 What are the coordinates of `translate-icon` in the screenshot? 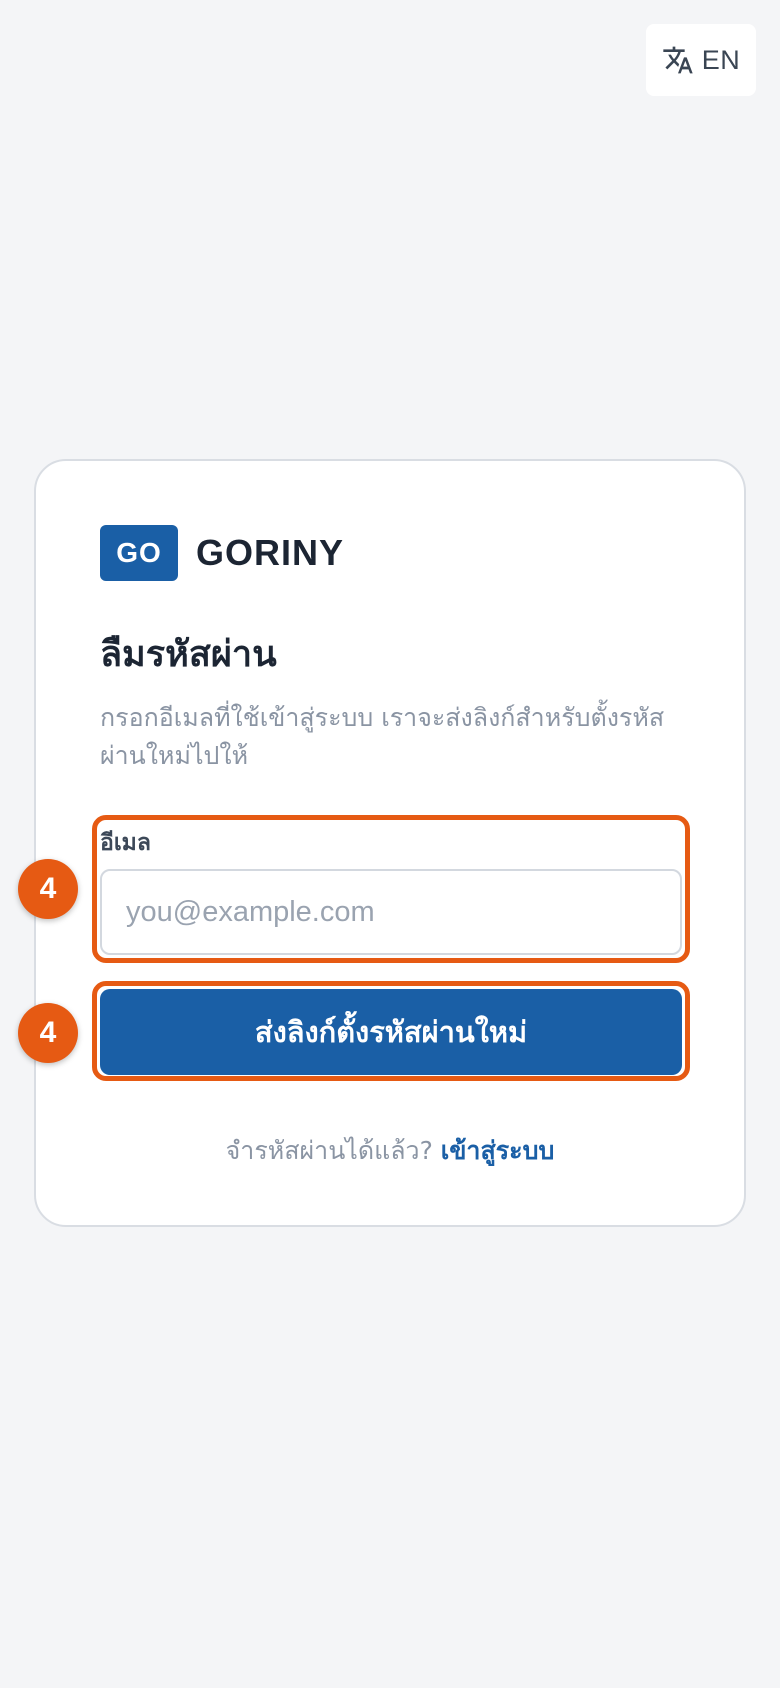 It's located at (678, 60).